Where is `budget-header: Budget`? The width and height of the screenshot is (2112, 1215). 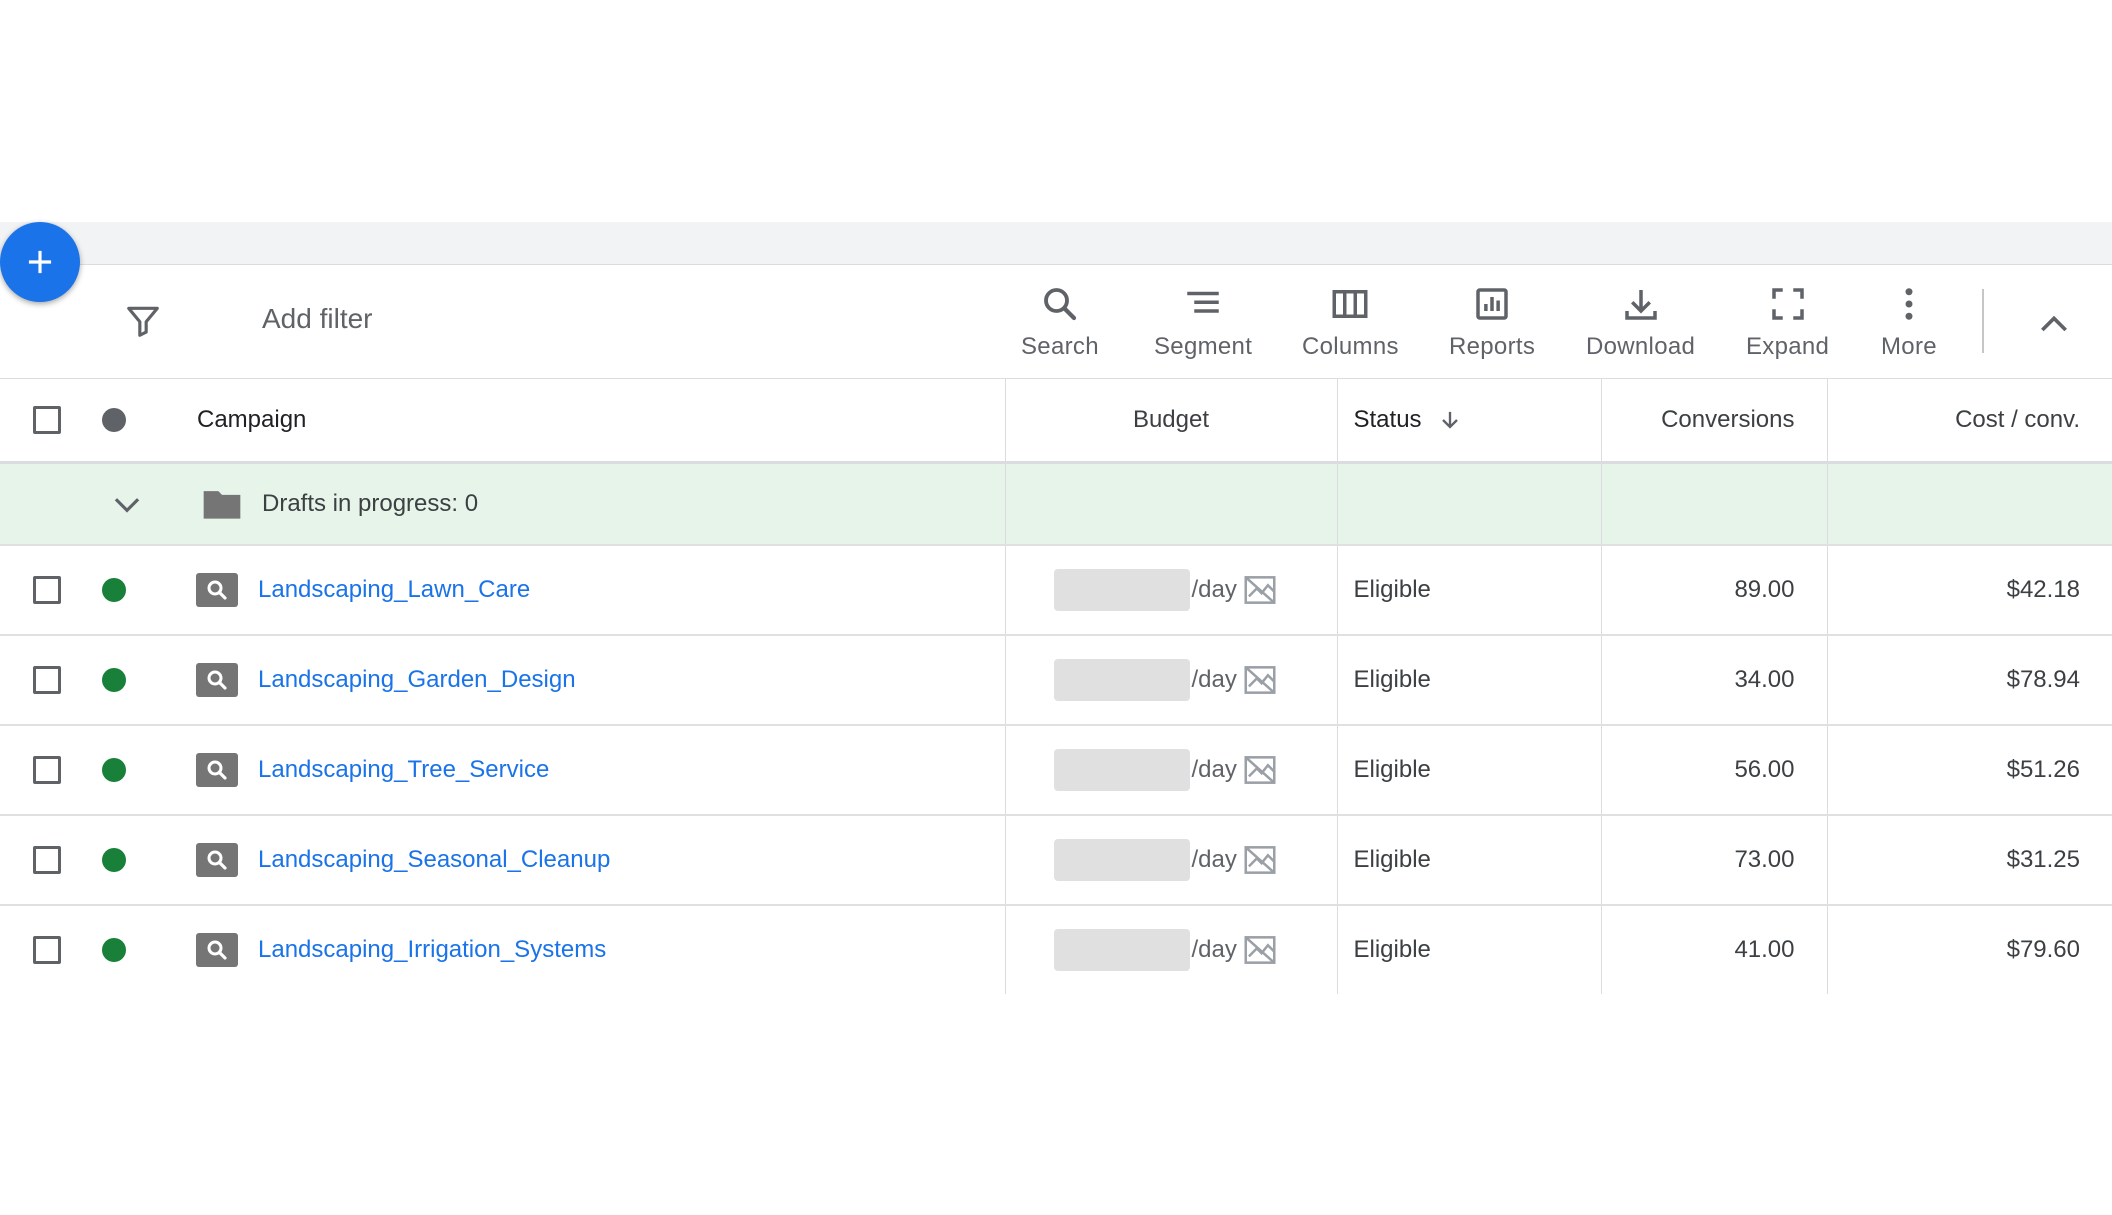 budget-header: Budget is located at coordinates (1170, 421).